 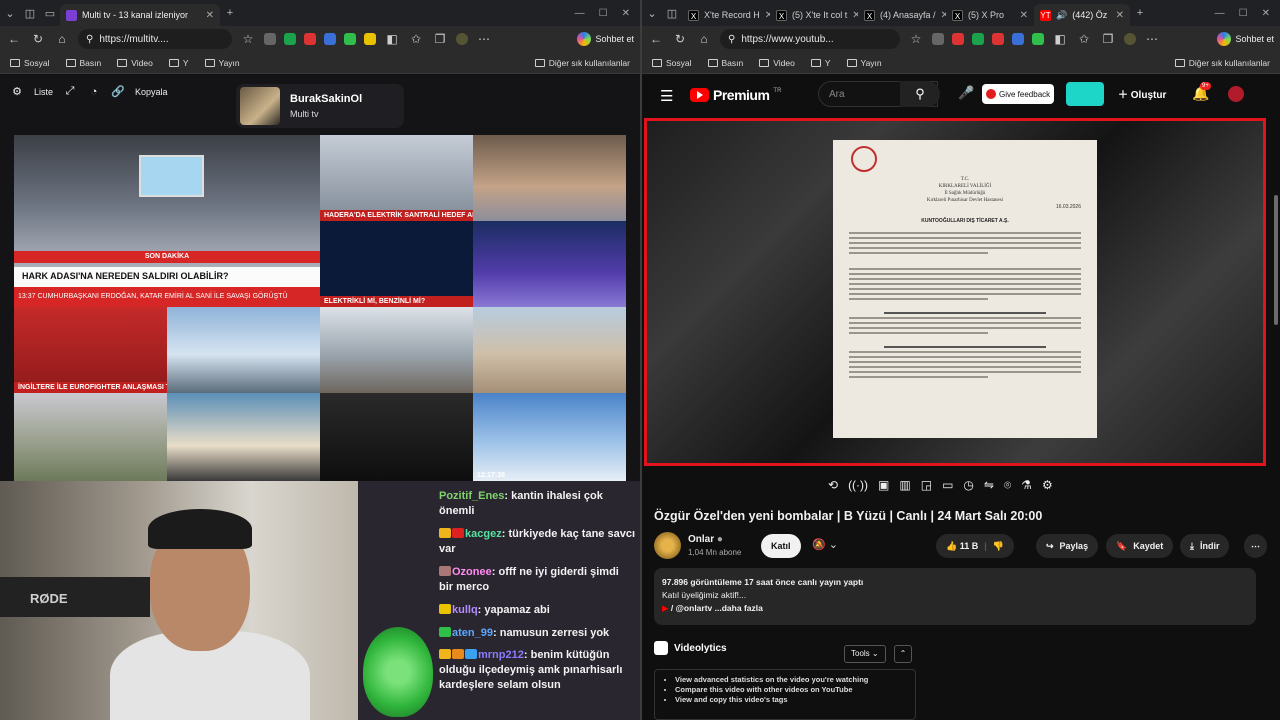 I want to click on download-button: ⤓ İndir, so click(x=1205, y=546).